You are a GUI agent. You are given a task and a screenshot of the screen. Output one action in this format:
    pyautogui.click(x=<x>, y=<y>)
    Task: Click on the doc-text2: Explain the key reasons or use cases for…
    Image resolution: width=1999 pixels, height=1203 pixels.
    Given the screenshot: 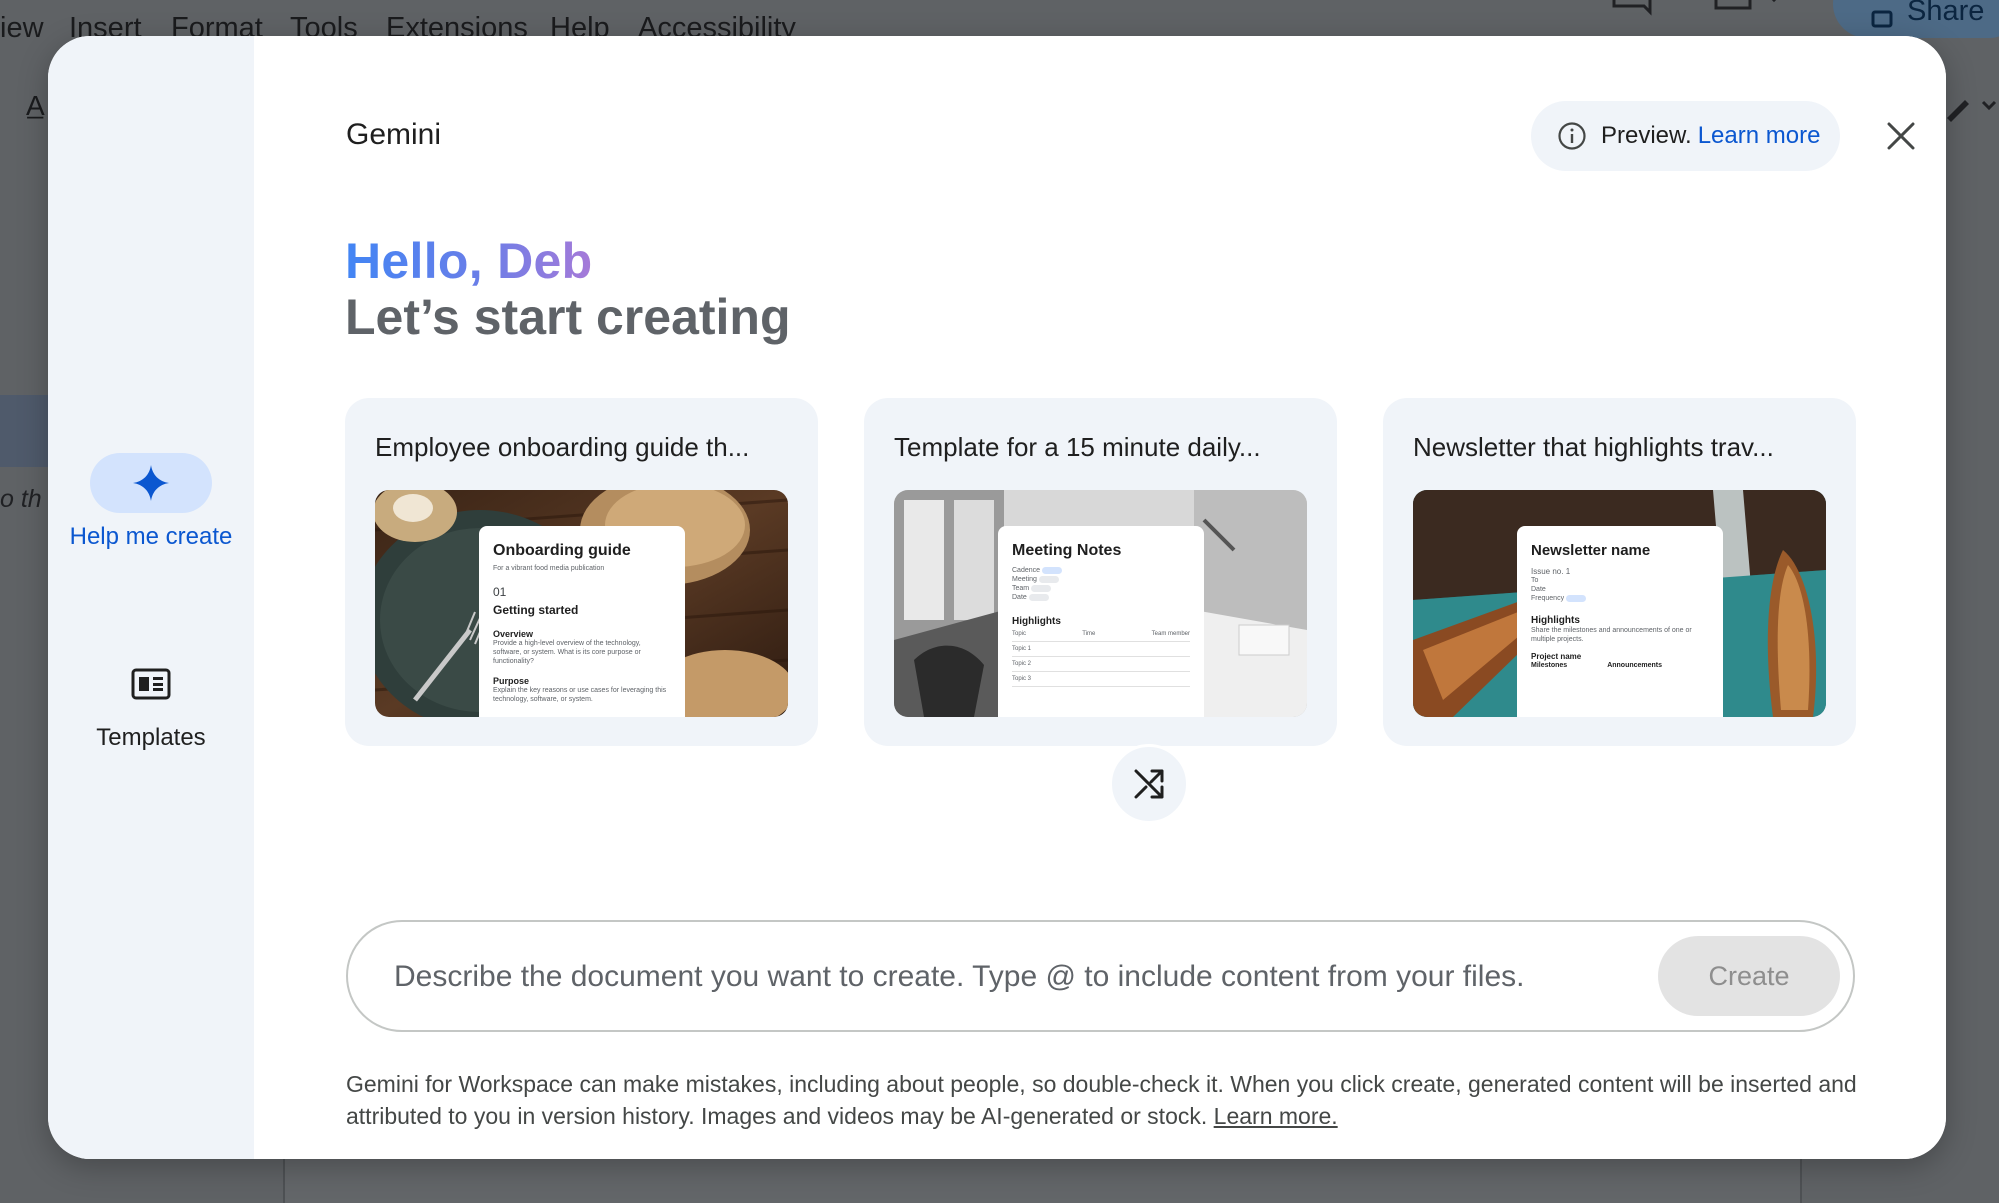 What is the action you would take?
    pyautogui.click(x=580, y=695)
    